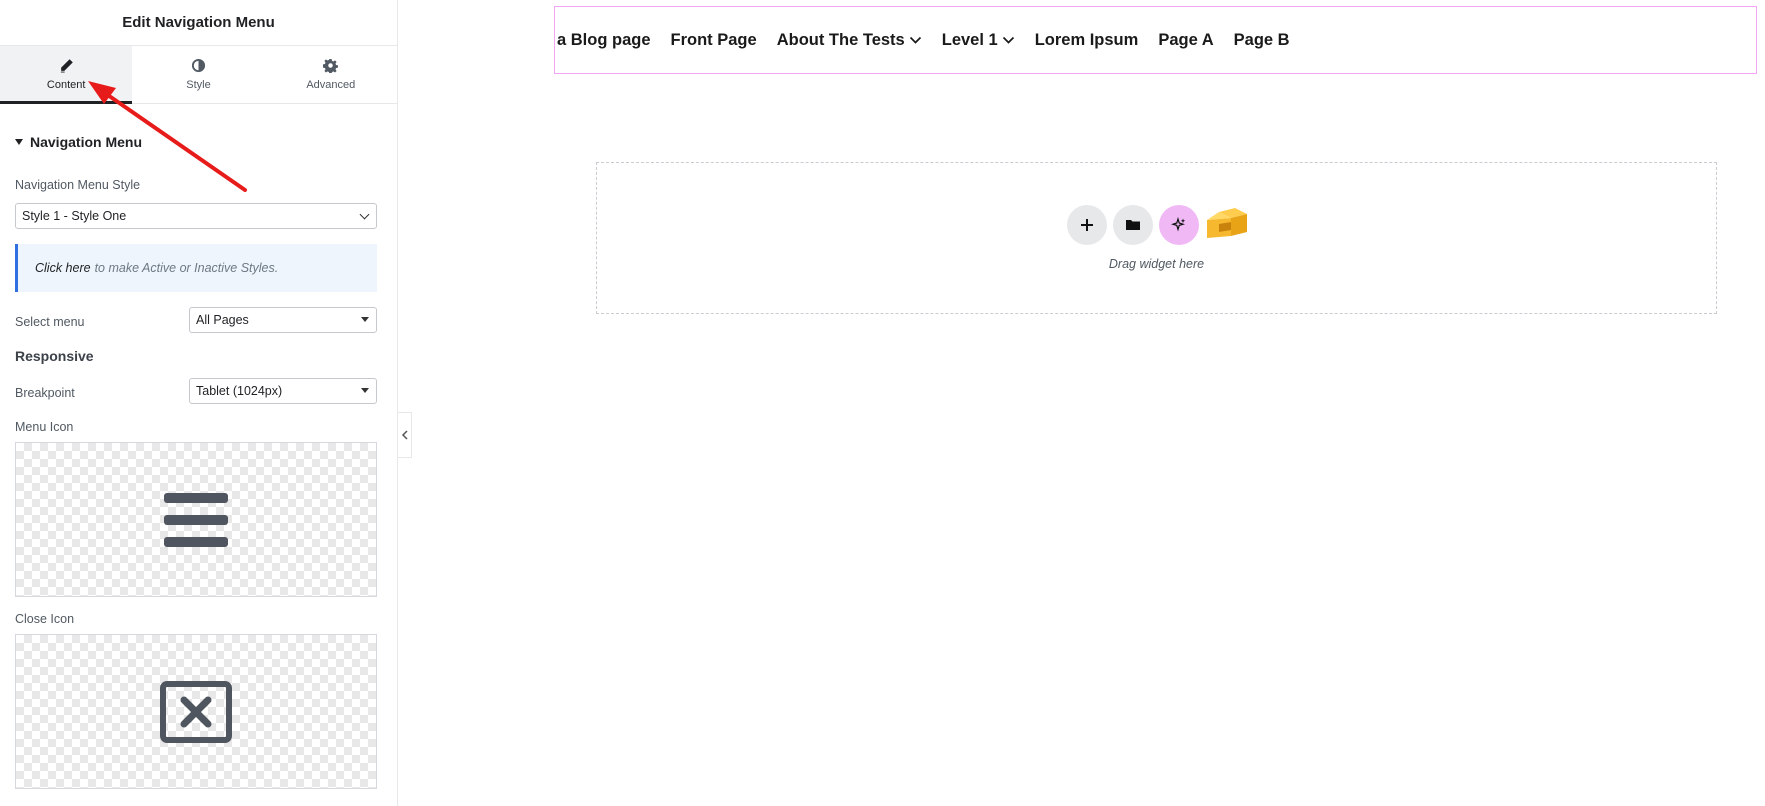 This screenshot has height=806, width=1765. Describe the element at coordinates (1156, 264) in the screenshot. I see `drop-zone-text: Drag widget here` at that location.